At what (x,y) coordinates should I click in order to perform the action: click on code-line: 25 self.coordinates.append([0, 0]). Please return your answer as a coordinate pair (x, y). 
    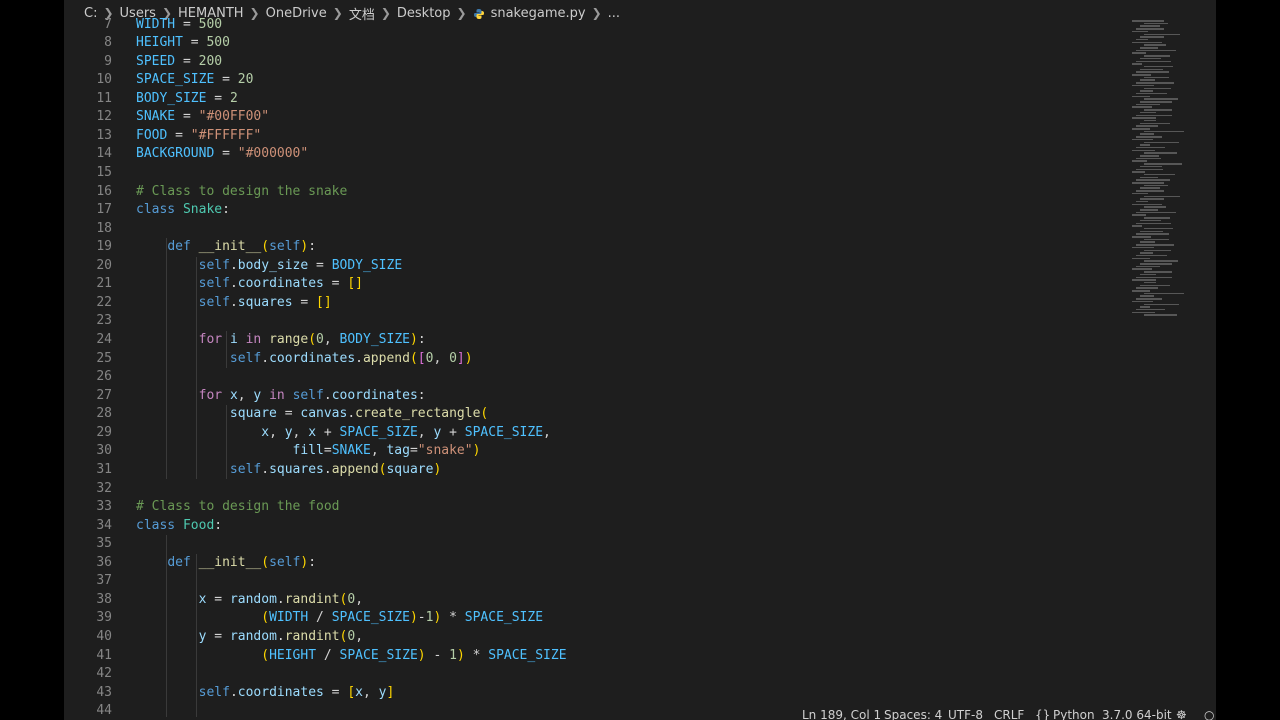
    Looking at the image, I should click on (594, 359).